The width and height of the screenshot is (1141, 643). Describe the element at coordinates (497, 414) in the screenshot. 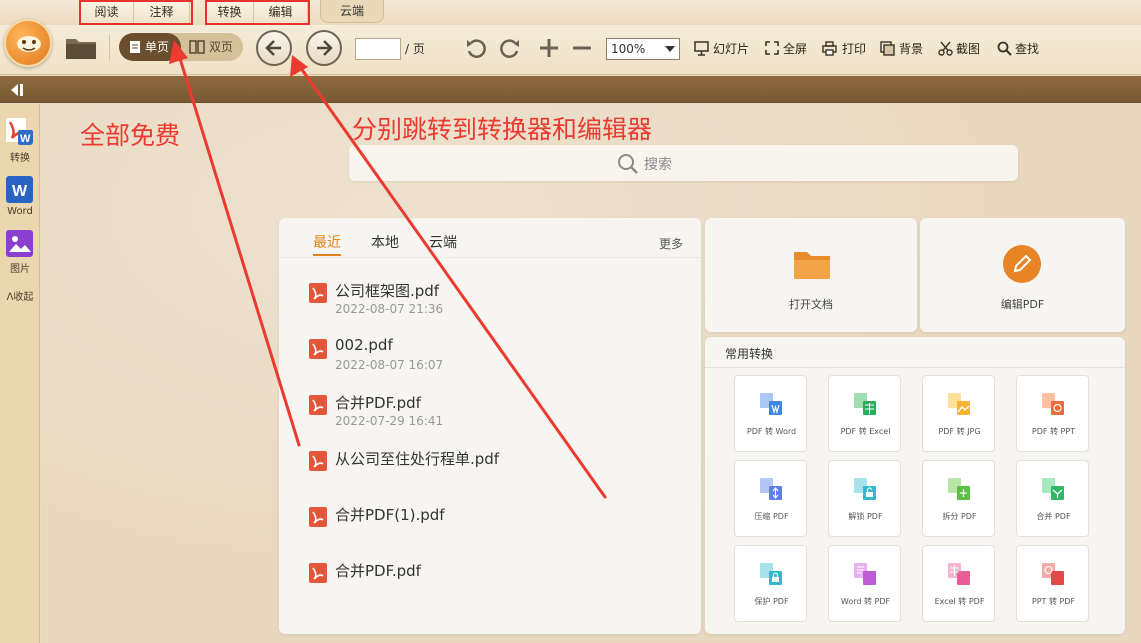

I see `list-item: 合并PDF.pdf 2022-07-29 16:41` at that location.